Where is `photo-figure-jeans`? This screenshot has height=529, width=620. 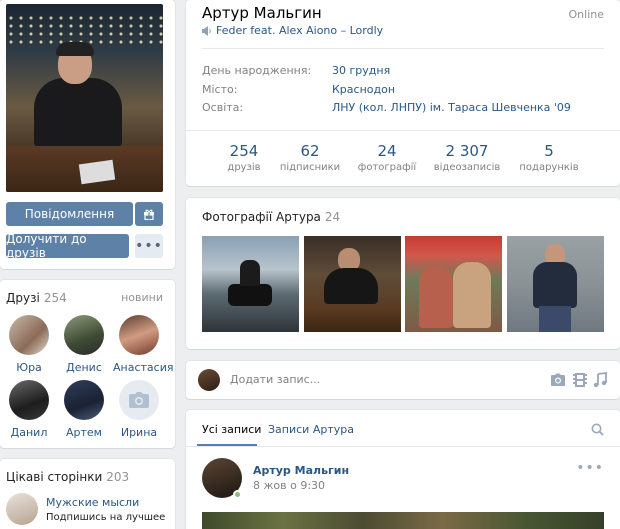 photo-figure-jeans is located at coordinates (555, 319).